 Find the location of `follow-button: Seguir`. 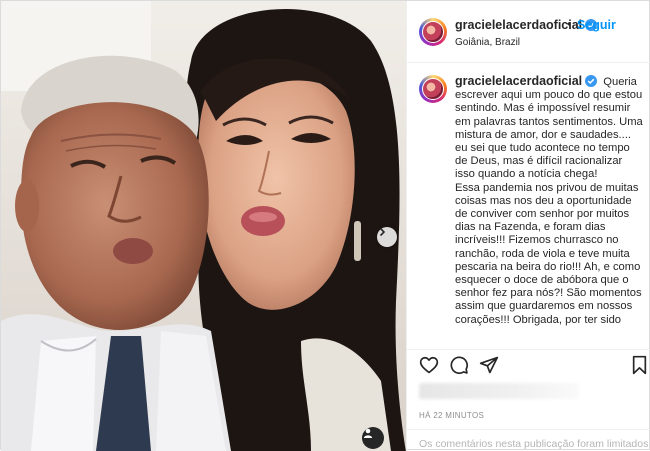

follow-button: Seguir is located at coordinates (596, 25).